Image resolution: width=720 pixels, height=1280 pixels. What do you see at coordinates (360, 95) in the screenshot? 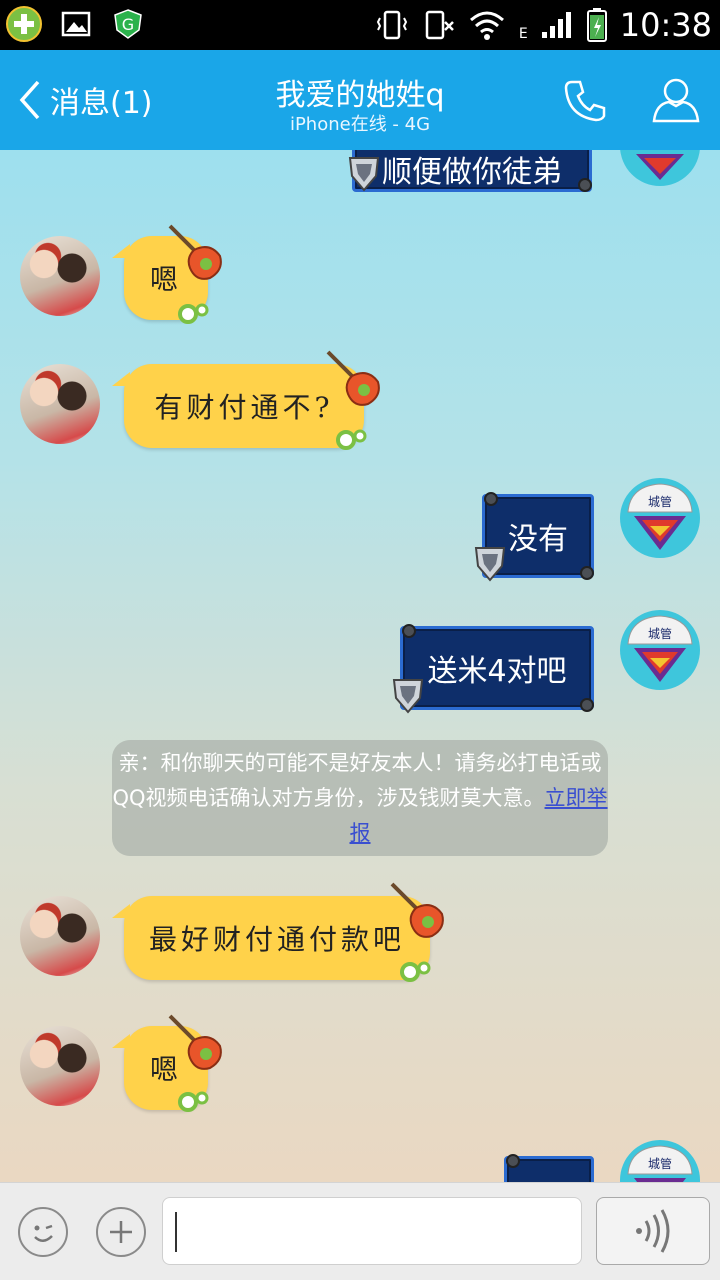
I see `page-title: 我爱的她姓q` at bounding box center [360, 95].